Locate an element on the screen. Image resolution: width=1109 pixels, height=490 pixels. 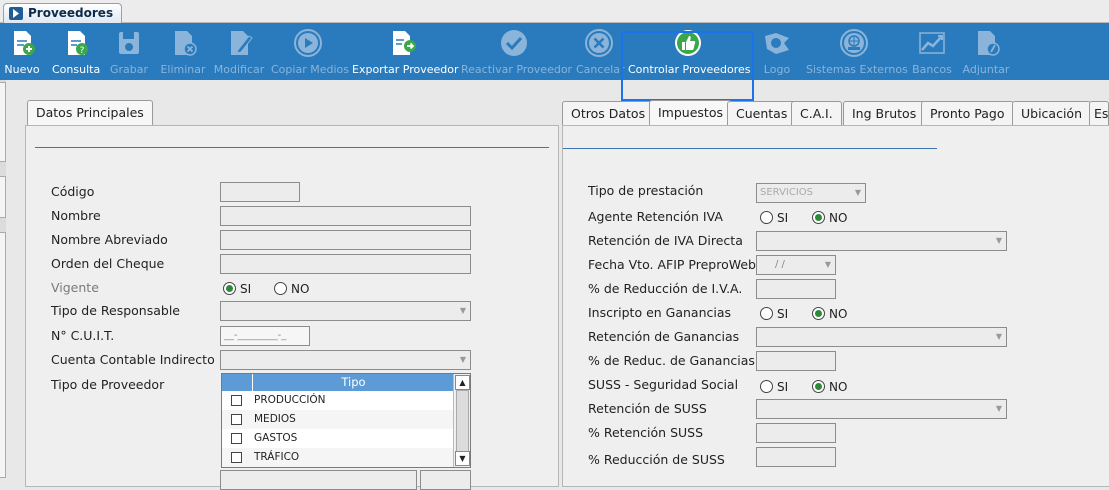
tipo-proveedor-label: Tipo de Proveedor is located at coordinates (108, 384).